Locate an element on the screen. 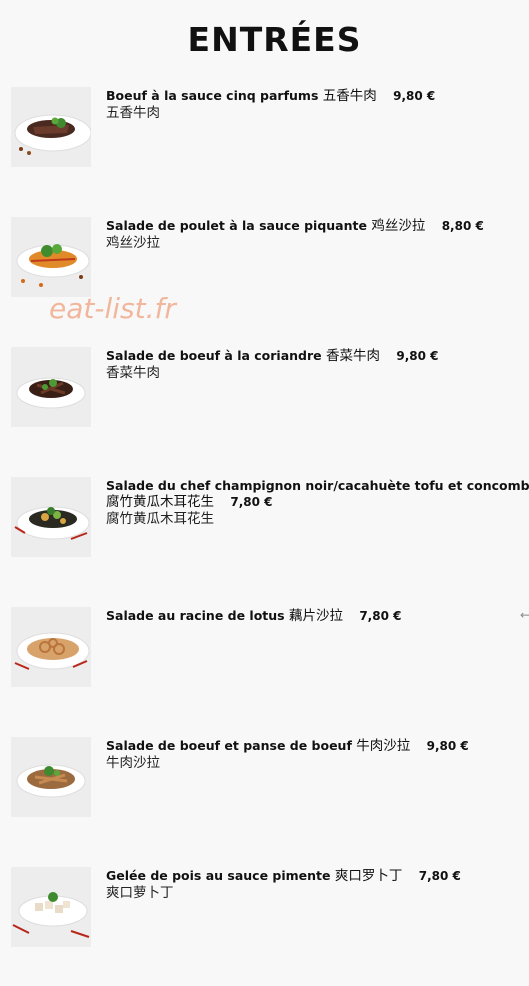  scroll-arrow-icon: ⟵ is located at coordinates (524, 615).